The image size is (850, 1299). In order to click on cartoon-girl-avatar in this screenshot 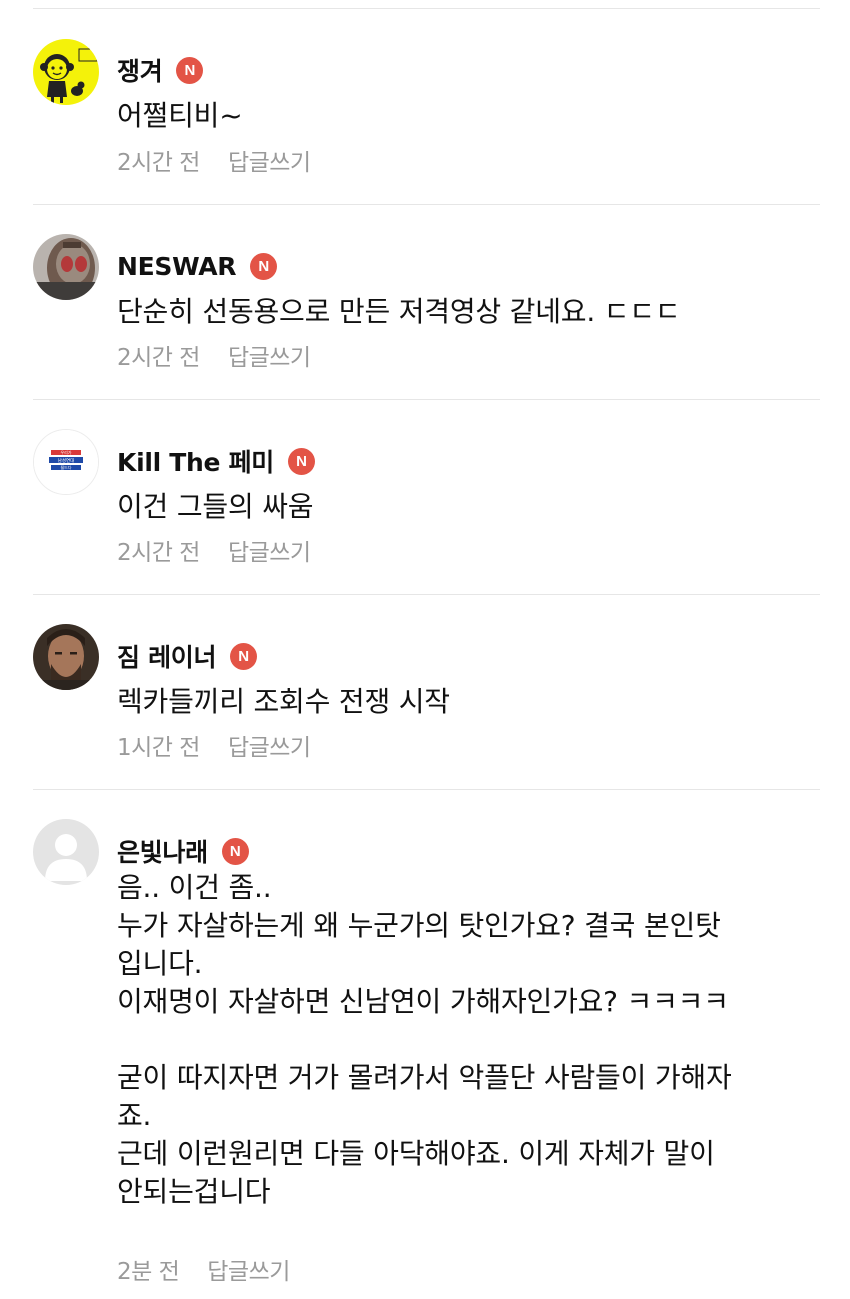, I will do `click(66, 72)`.